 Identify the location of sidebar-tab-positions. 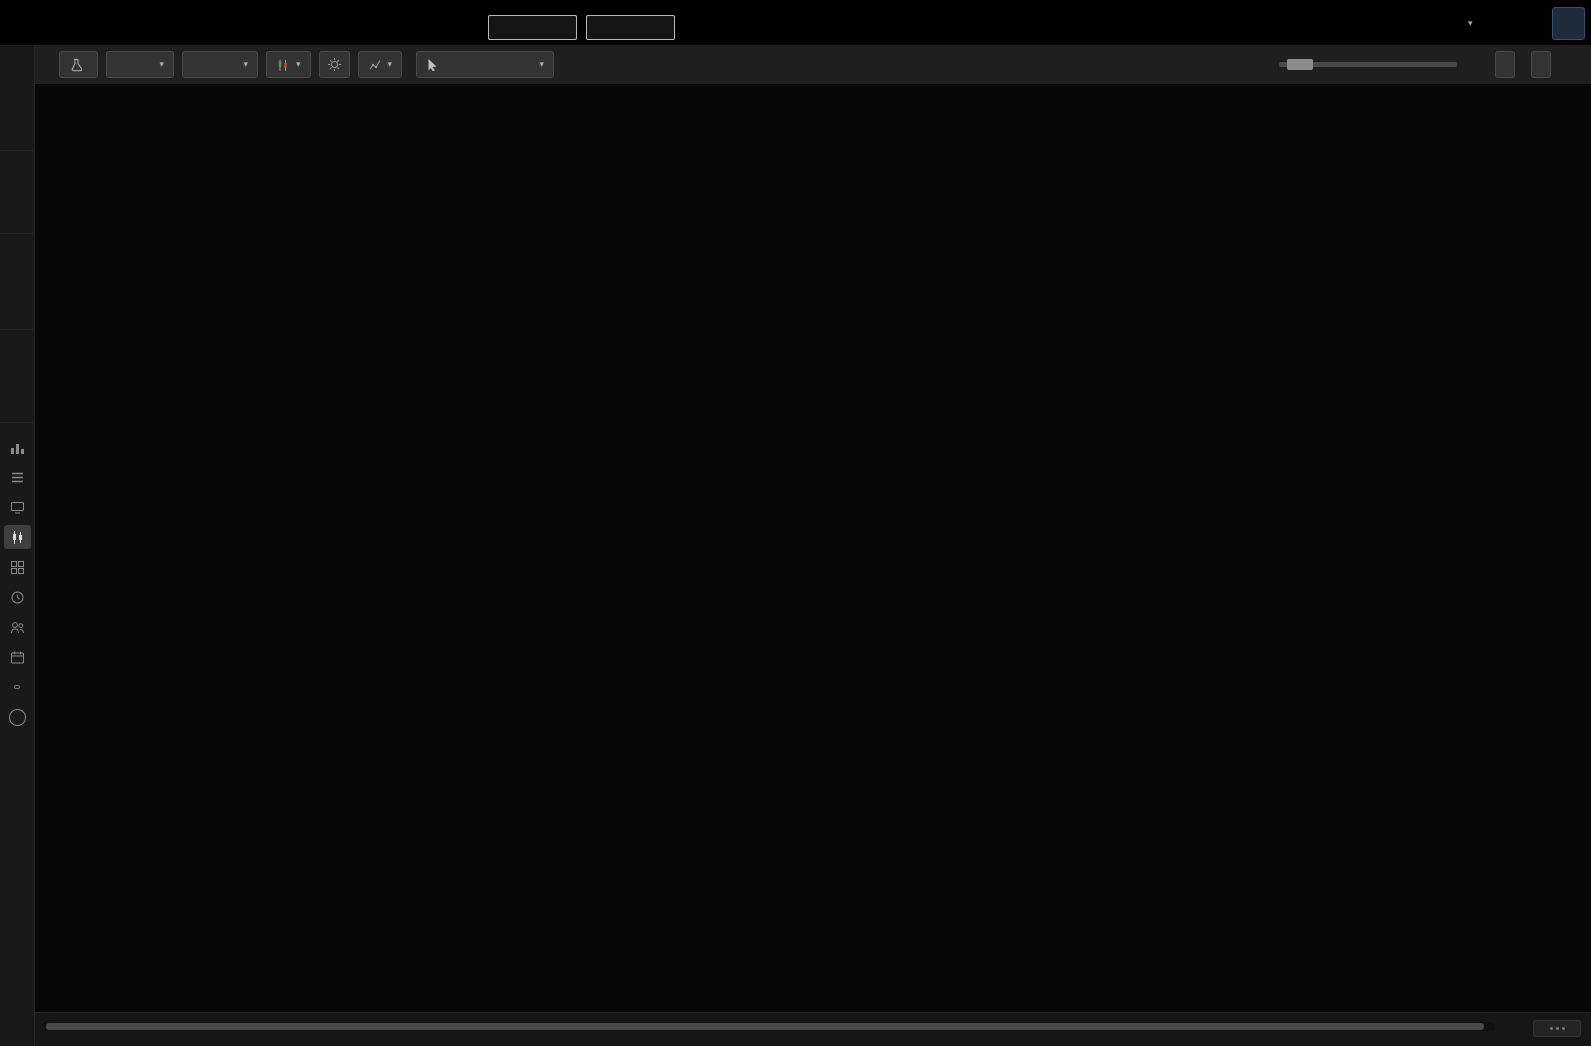
(17, 98).